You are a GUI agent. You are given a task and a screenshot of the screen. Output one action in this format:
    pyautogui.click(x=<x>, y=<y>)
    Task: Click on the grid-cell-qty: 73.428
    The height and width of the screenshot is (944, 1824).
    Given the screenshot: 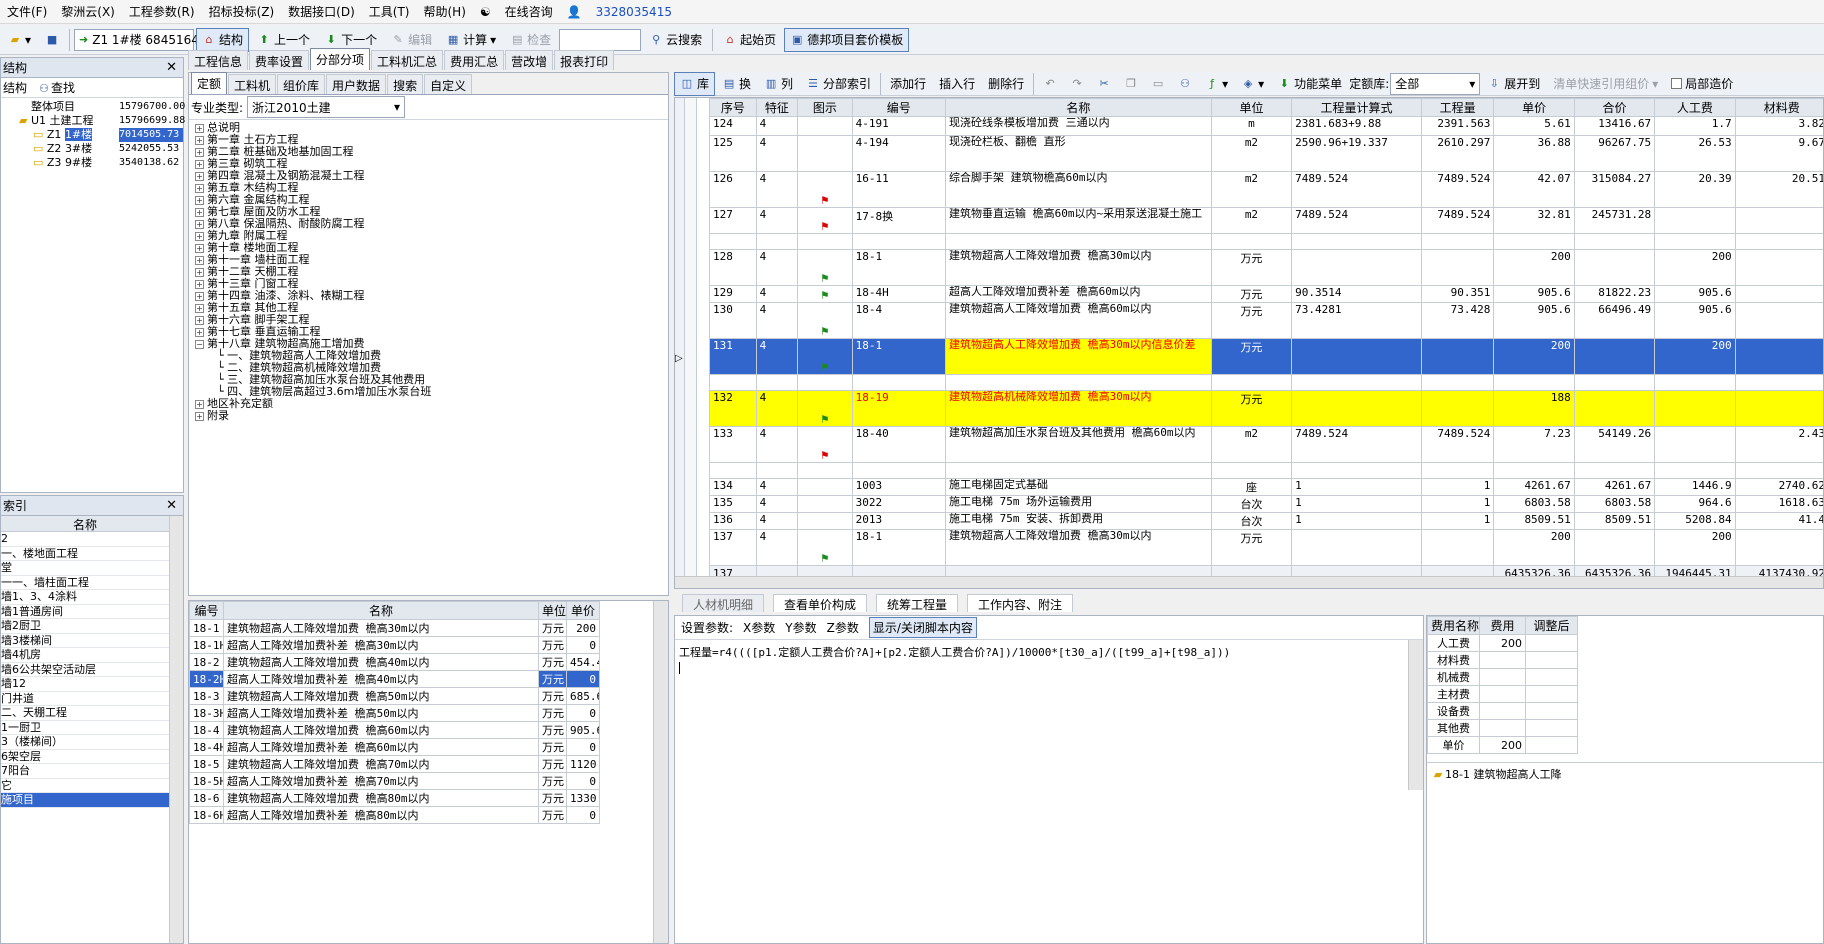 What is the action you would take?
    pyautogui.click(x=1457, y=320)
    